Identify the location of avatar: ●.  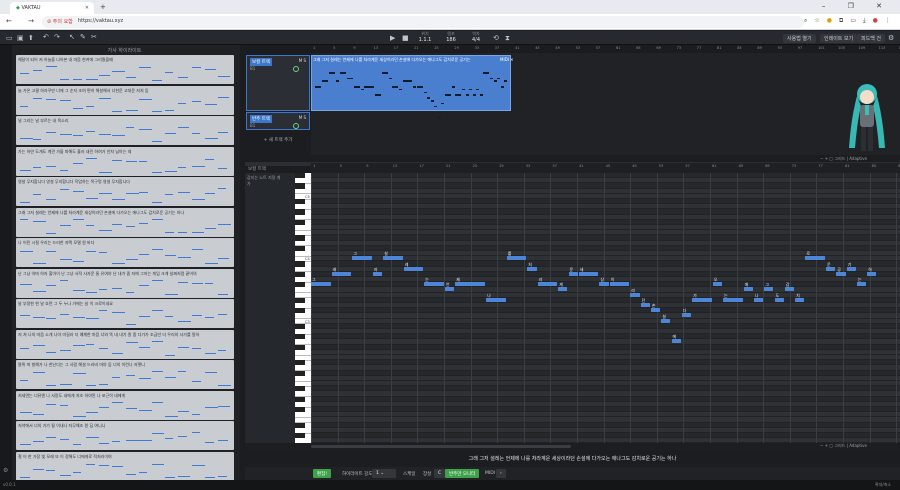
(879, 20).